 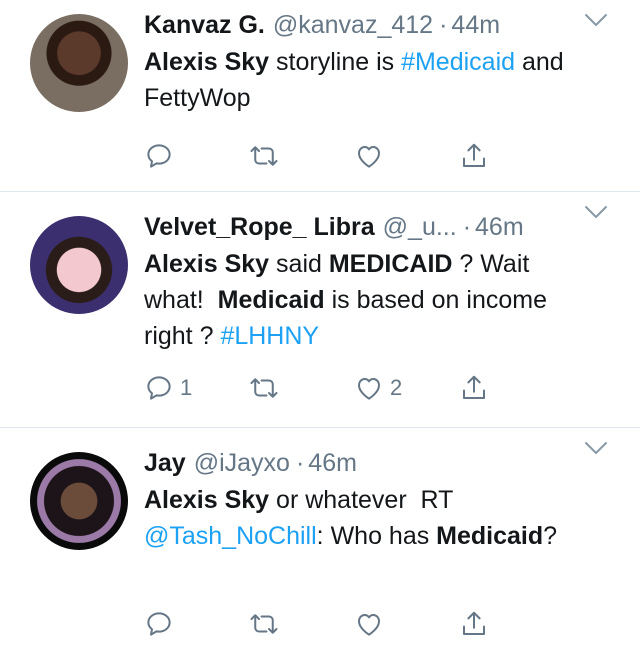 I want to click on author-name: Velvet_Rope_ Libra, so click(x=259, y=227).